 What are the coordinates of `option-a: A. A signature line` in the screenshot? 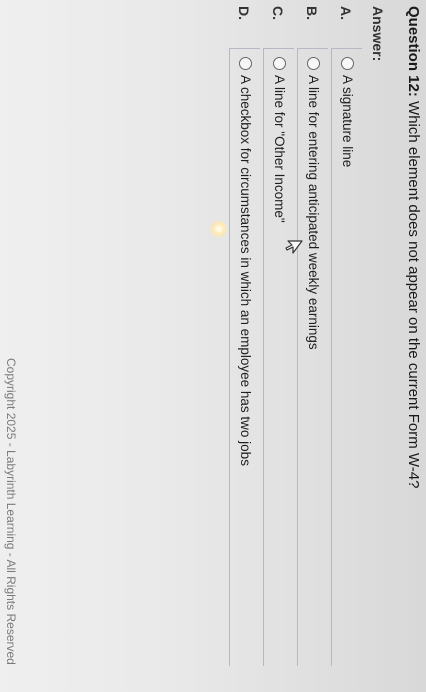 It's located at (345, 336).